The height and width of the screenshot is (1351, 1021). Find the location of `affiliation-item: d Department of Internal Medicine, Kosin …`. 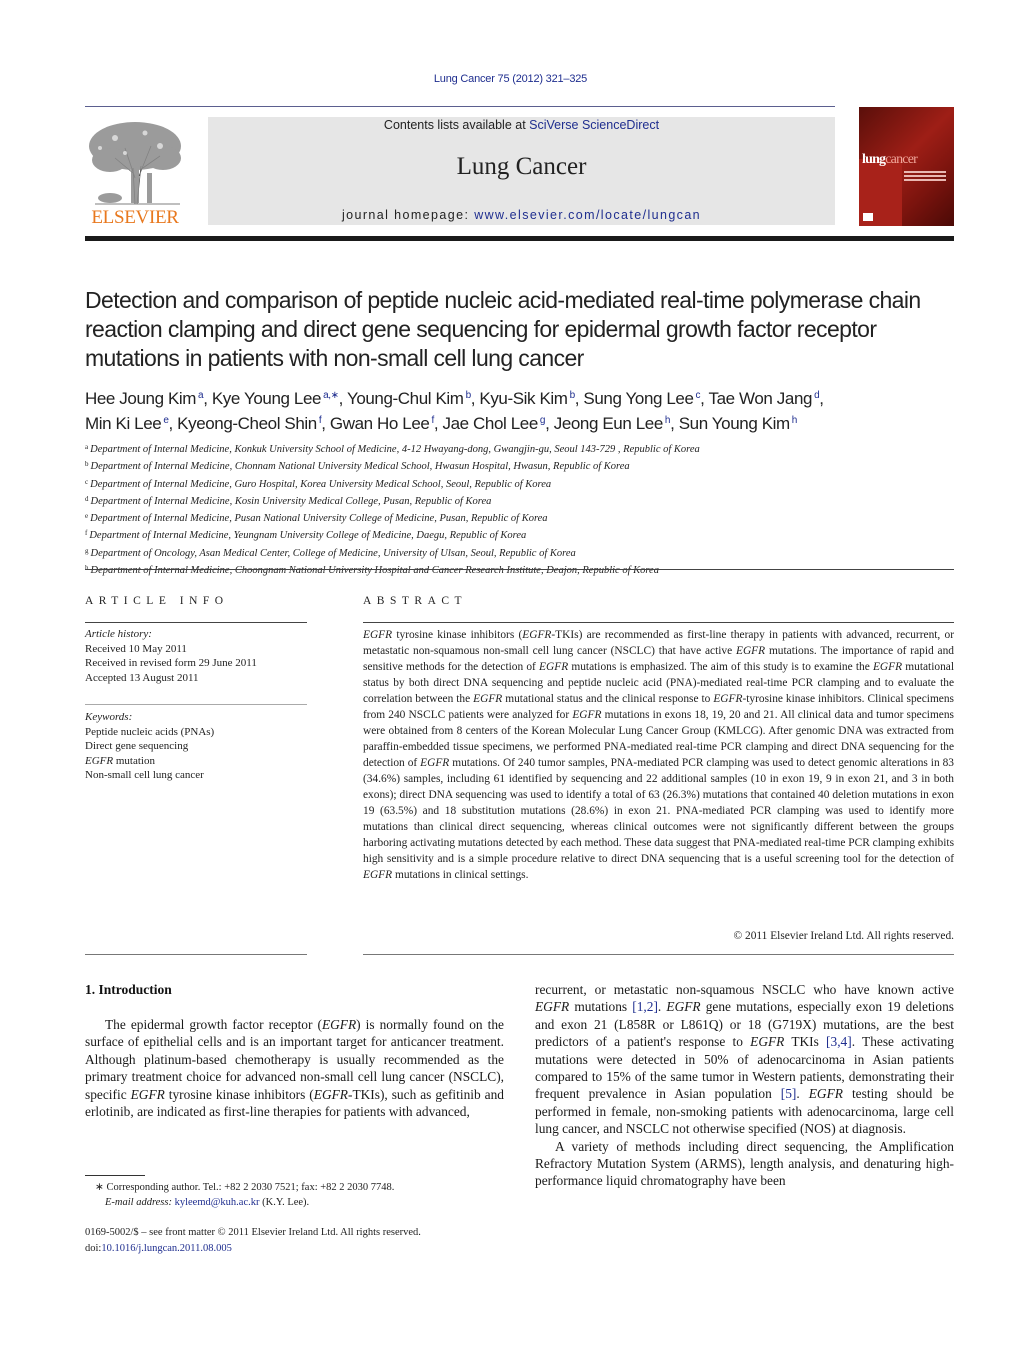

affiliation-item: d Department of Internal Medicine, Kosin … is located at coordinates (288, 500).